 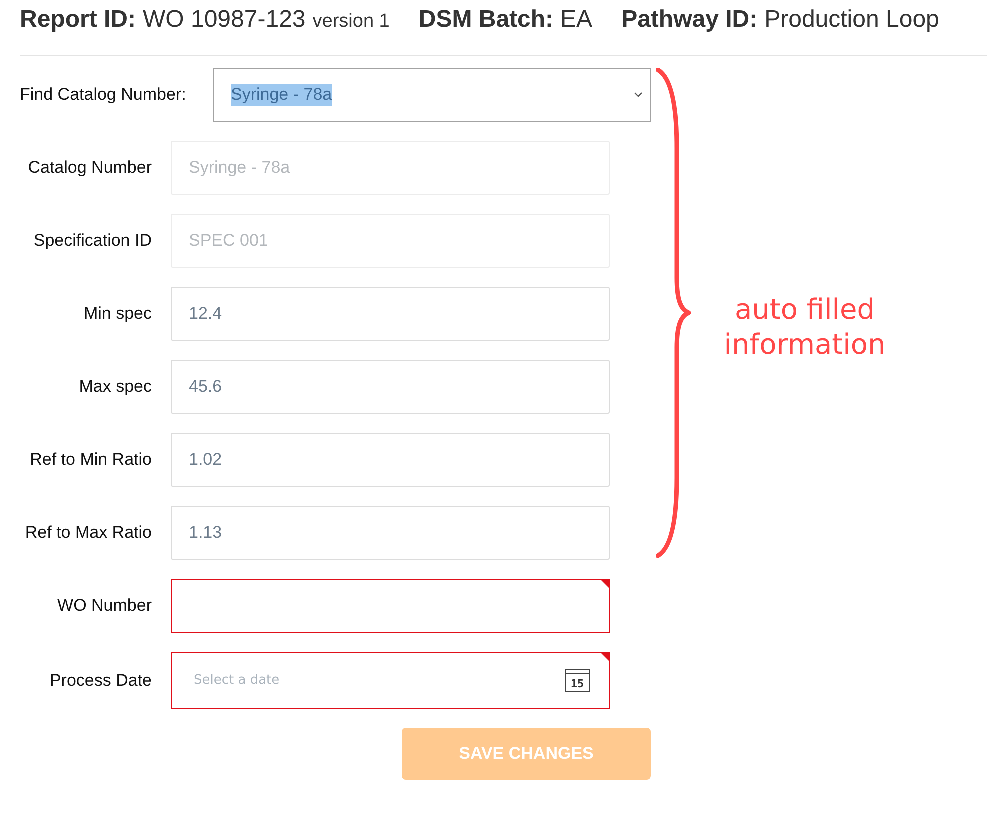 What do you see at coordinates (90, 460) in the screenshot?
I see `field-label: Ref to Min Ratio` at bounding box center [90, 460].